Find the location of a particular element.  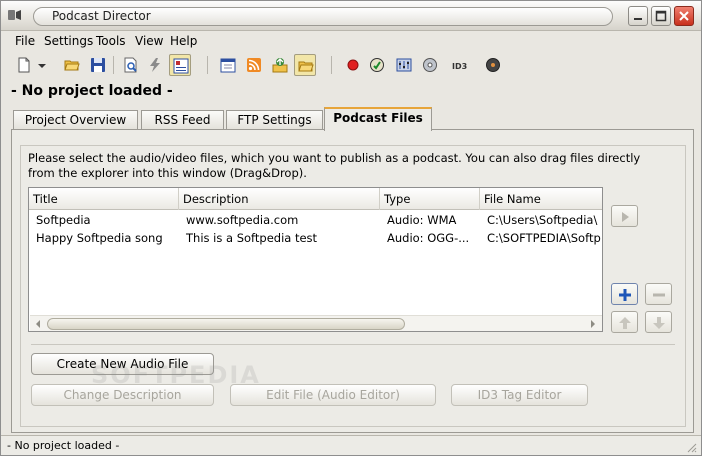

lightning-icon is located at coordinates (155, 65).